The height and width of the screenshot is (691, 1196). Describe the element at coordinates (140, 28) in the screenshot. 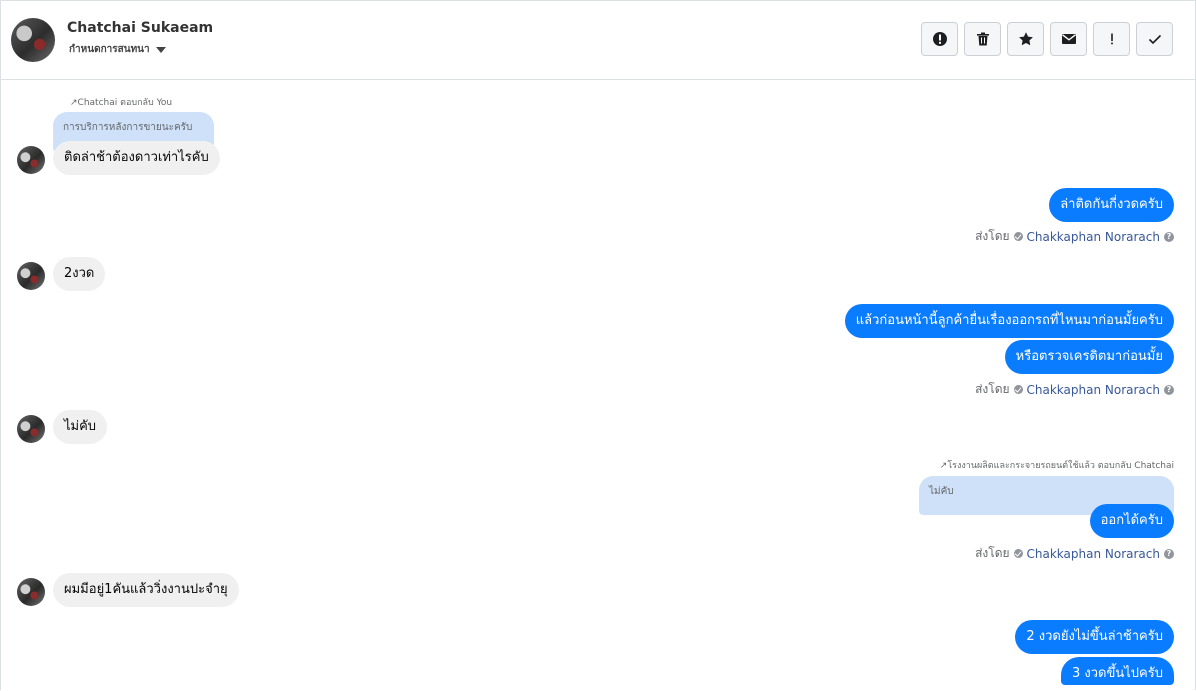

I see `contact-name: Chatchai Sukaeam` at that location.